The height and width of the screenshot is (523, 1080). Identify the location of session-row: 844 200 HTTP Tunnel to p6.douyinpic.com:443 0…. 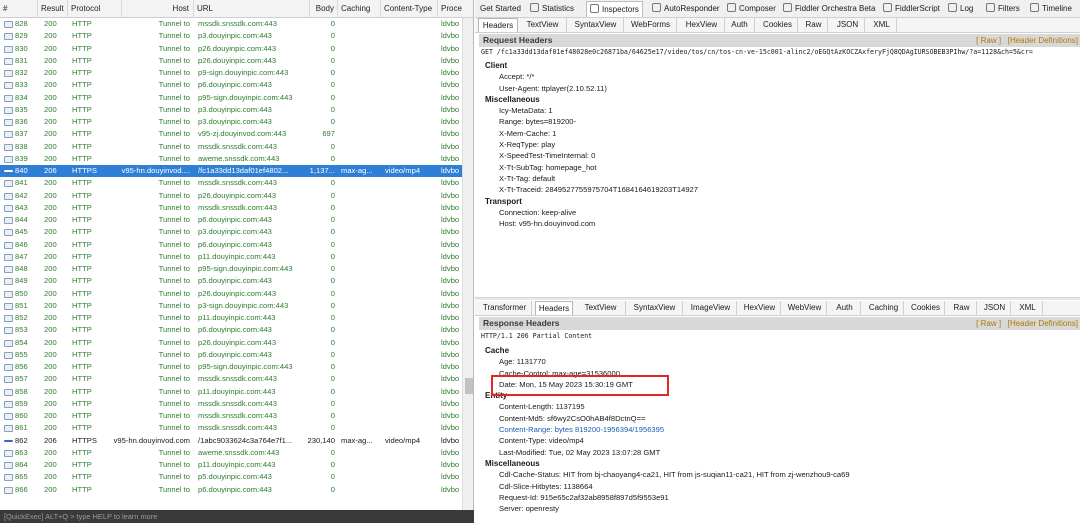
(231, 220).